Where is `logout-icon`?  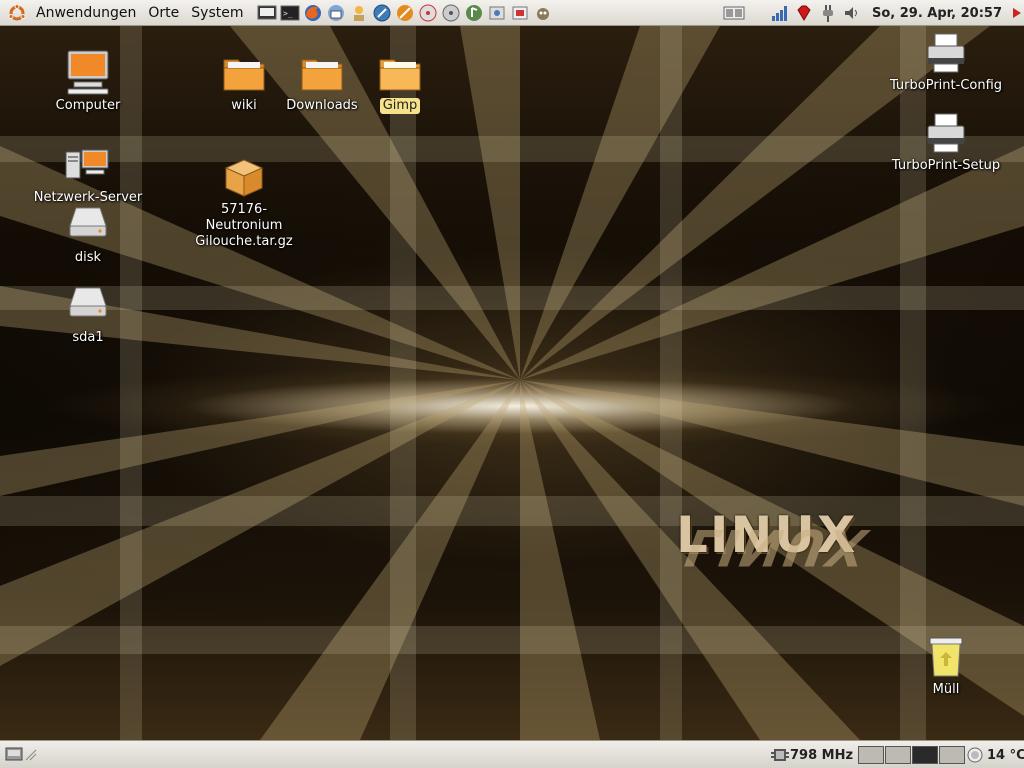
logout-icon is located at coordinates (1016, 13).